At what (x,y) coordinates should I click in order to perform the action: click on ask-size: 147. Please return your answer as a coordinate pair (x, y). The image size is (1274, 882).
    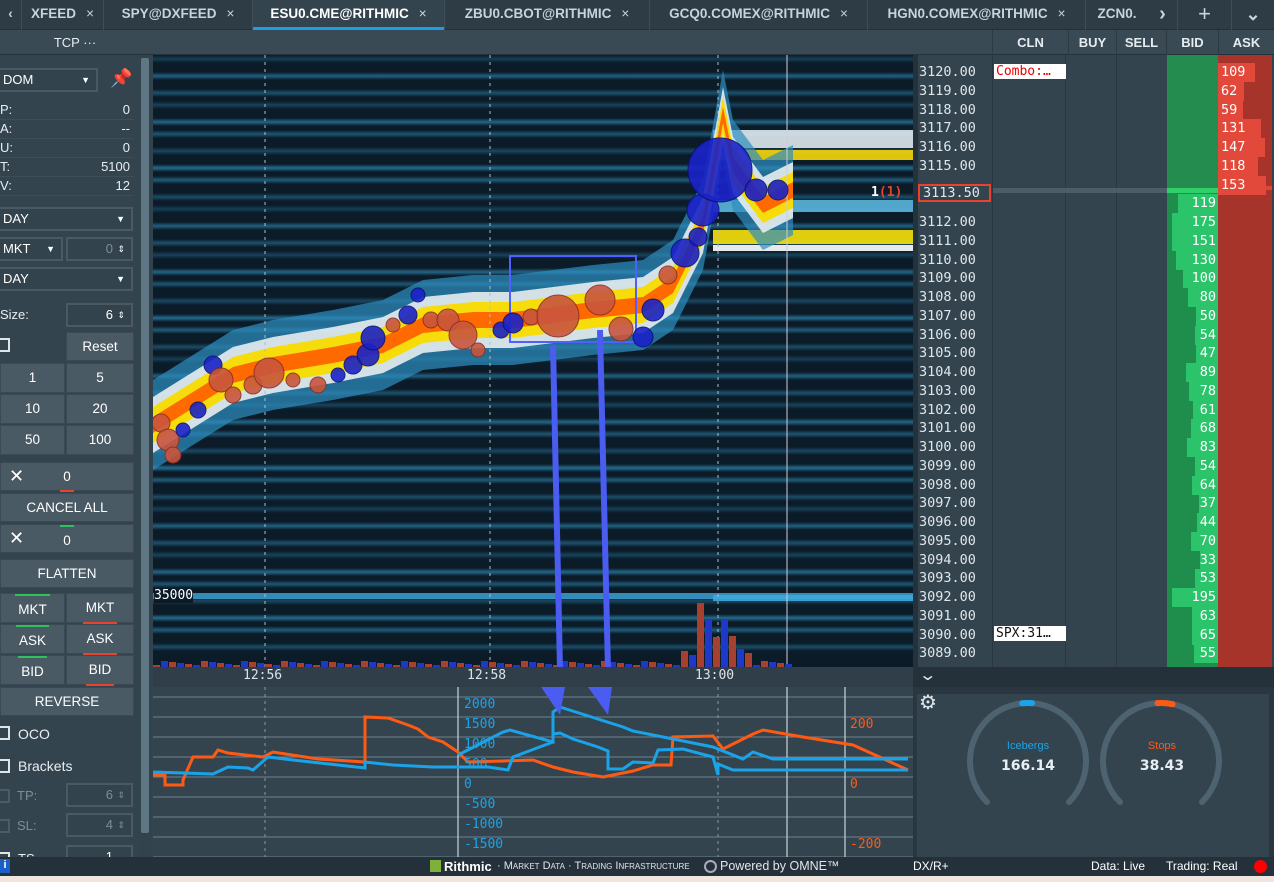
    Looking at the image, I should click on (1233, 147).